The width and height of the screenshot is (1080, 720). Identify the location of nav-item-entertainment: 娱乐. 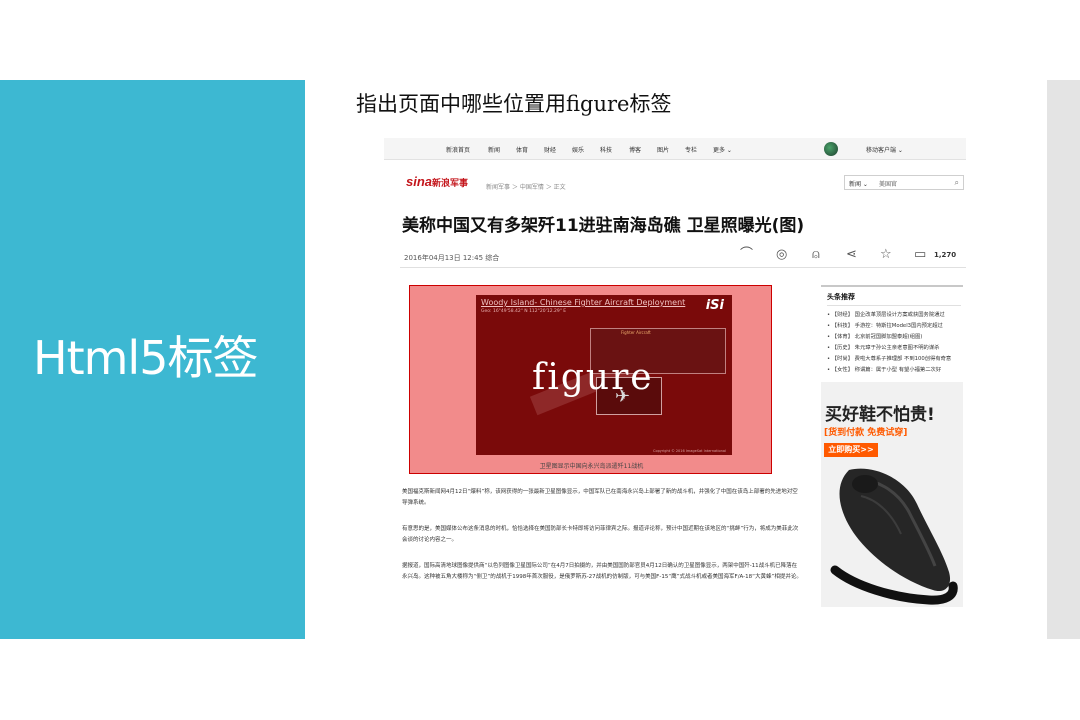
(578, 149).